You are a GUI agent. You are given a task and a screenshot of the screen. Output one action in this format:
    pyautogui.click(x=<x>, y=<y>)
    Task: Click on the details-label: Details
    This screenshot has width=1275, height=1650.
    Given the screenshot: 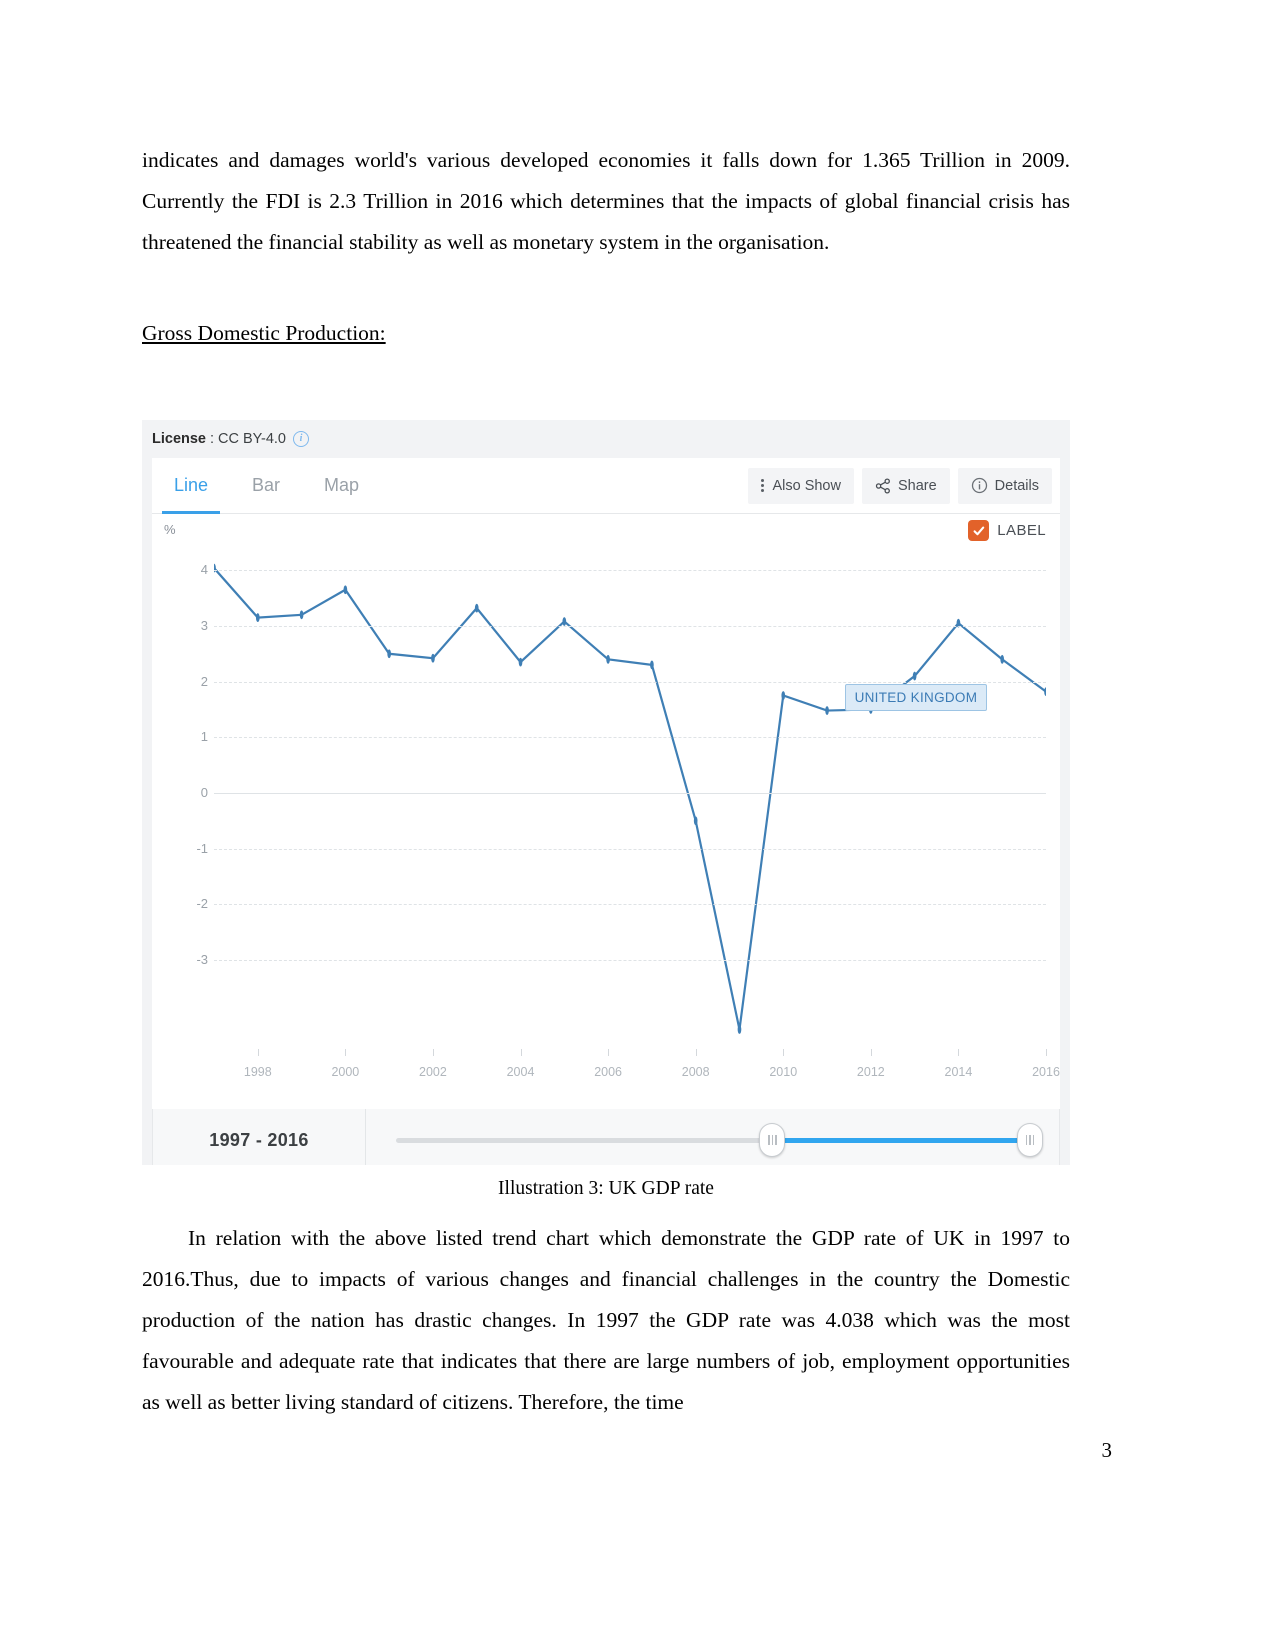 What is the action you would take?
    pyautogui.click(x=1016, y=485)
    